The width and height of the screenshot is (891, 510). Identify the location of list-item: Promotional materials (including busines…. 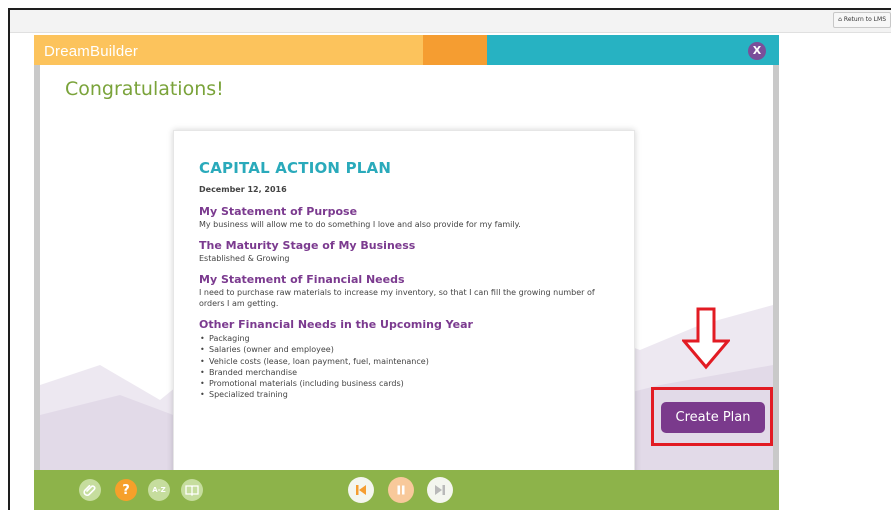
(405, 384).